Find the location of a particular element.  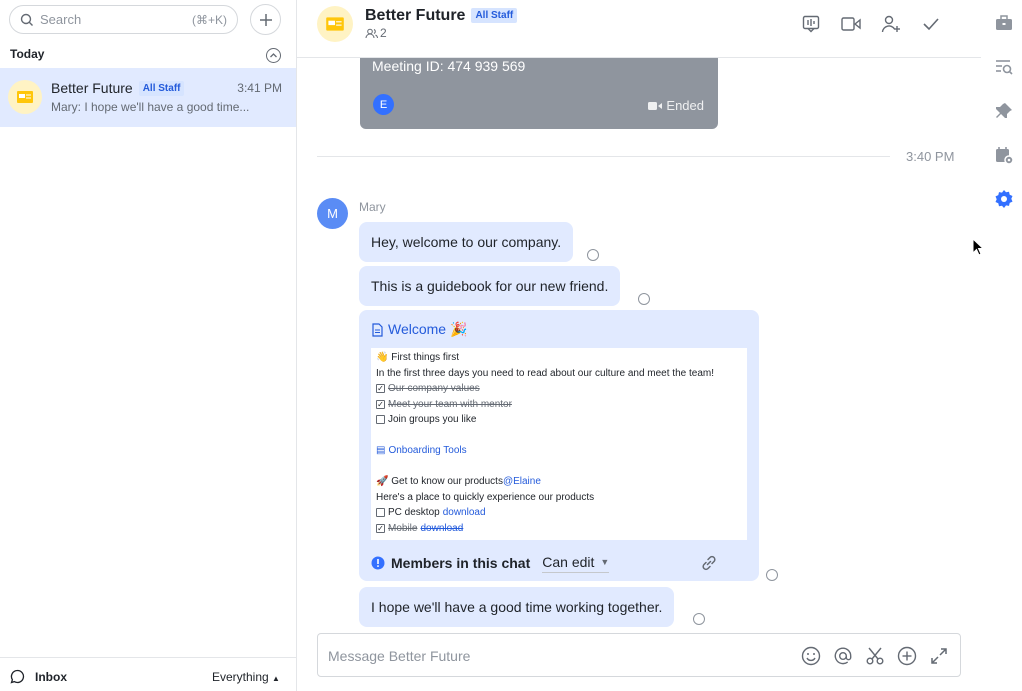

member-count: 2 is located at coordinates (376, 33).